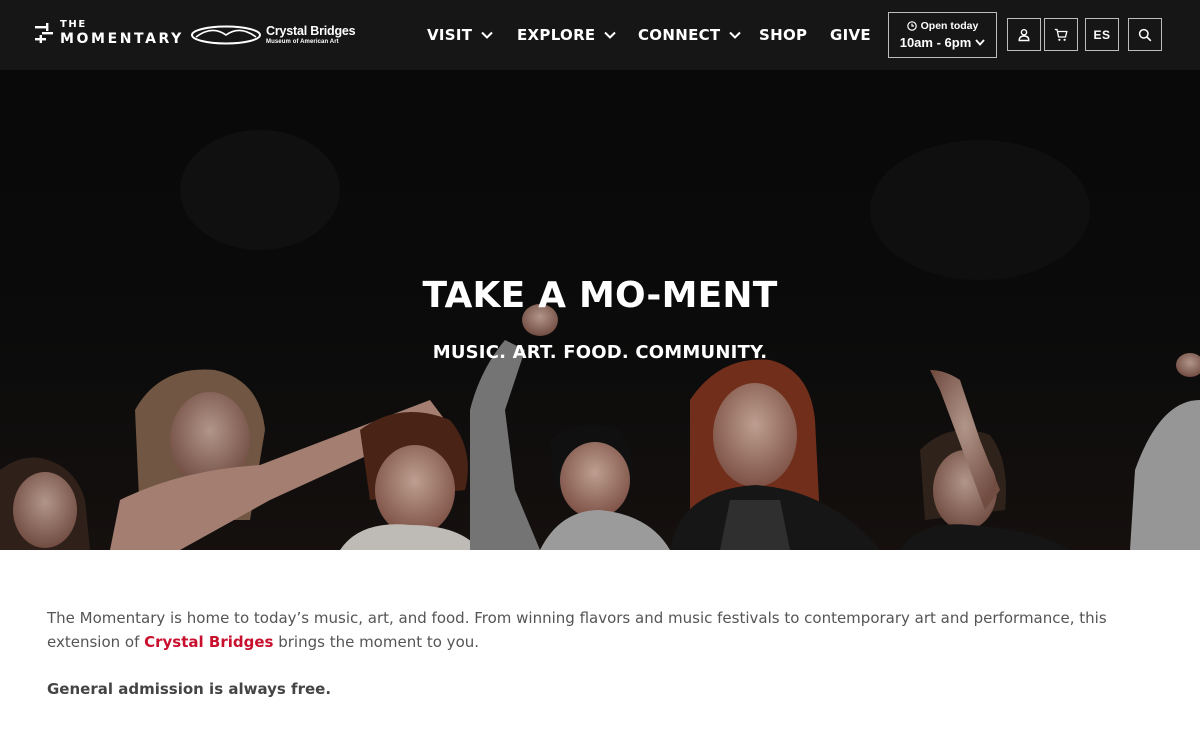 This screenshot has width=1200, height=750. I want to click on crystal-bridges-link: Crystal Bridges, so click(208, 642).